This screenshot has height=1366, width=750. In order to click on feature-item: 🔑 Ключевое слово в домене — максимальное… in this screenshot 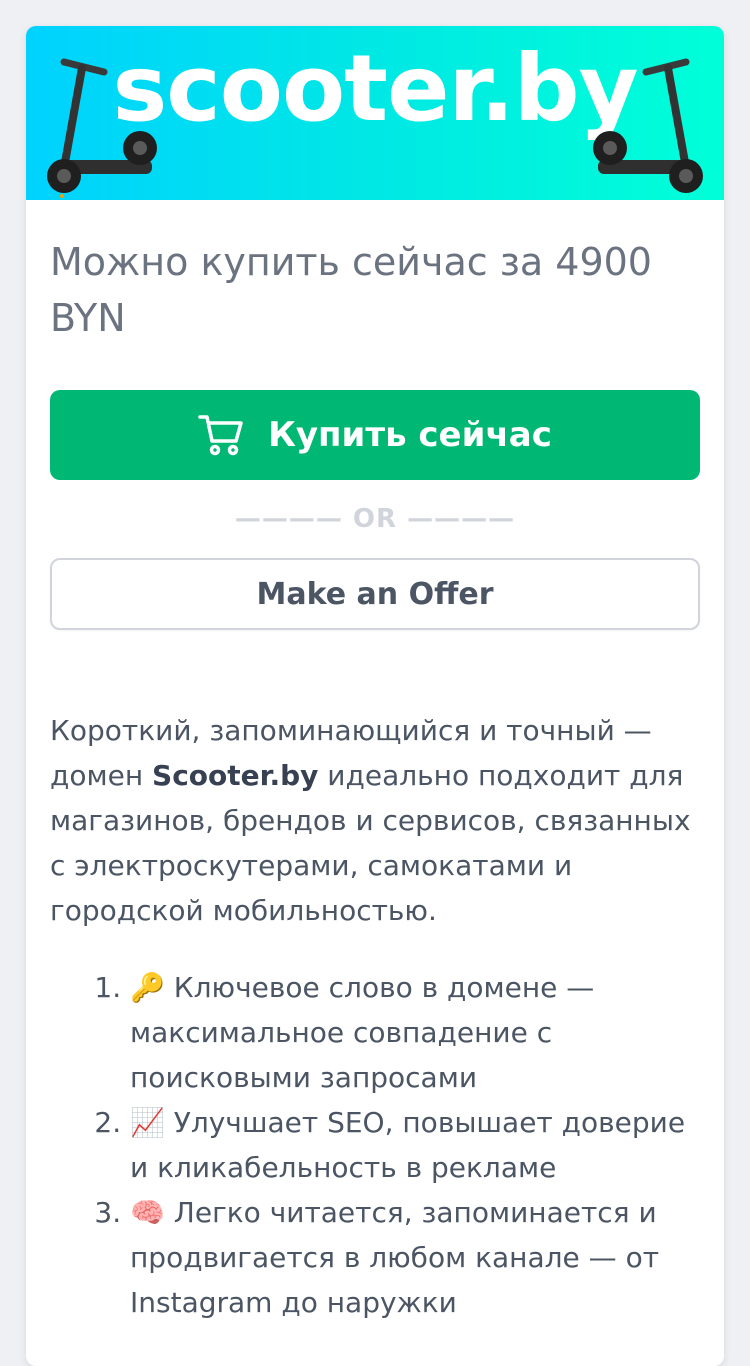, I will do `click(415, 1032)`.